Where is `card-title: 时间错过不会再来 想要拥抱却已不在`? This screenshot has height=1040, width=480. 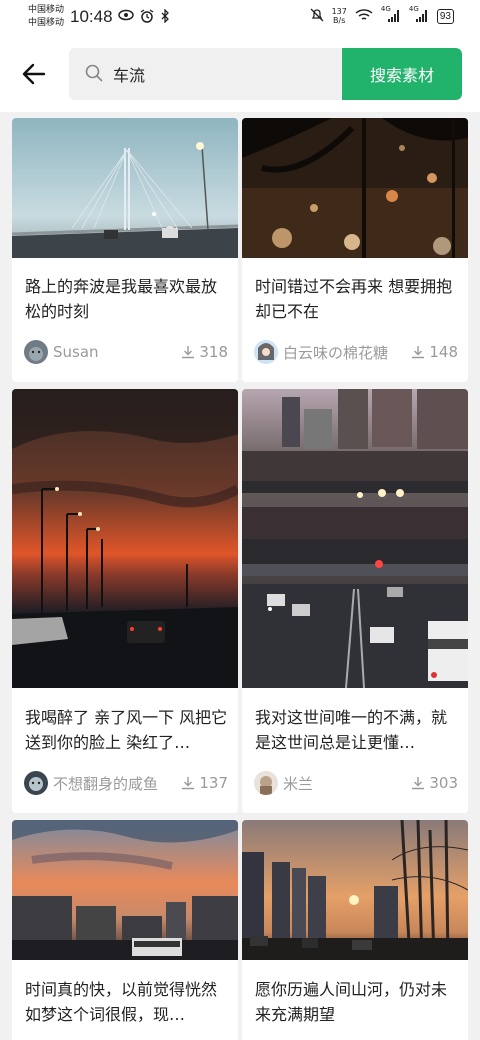
card-title: 时间错过不会再来 想要拥抱却已不在 is located at coordinates (354, 299).